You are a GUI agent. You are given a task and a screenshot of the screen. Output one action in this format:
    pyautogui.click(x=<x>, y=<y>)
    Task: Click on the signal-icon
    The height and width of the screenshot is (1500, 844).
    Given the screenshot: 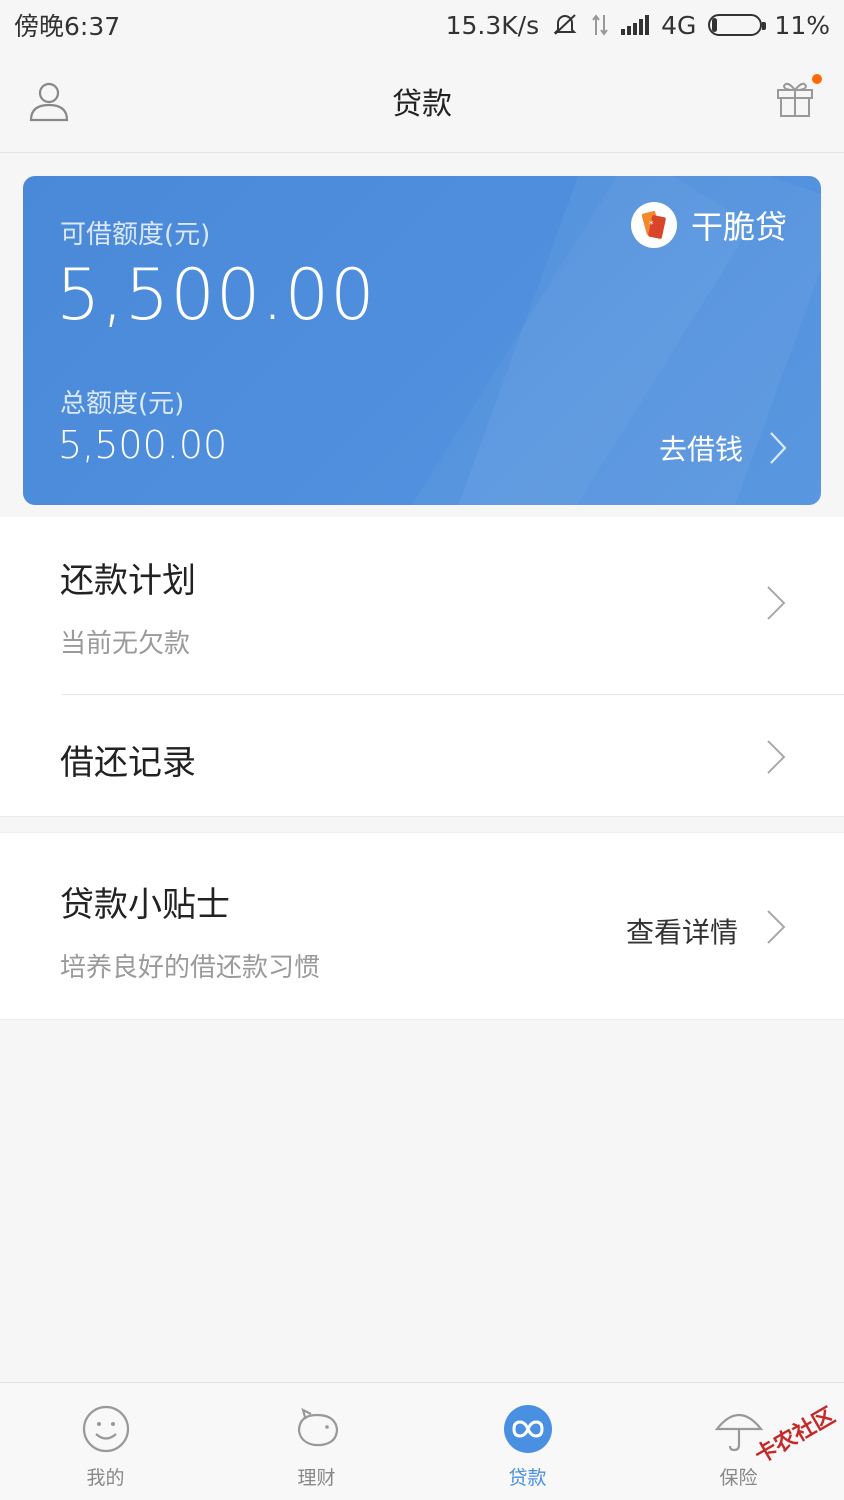 What is the action you would take?
    pyautogui.click(x=635, y=25)
    